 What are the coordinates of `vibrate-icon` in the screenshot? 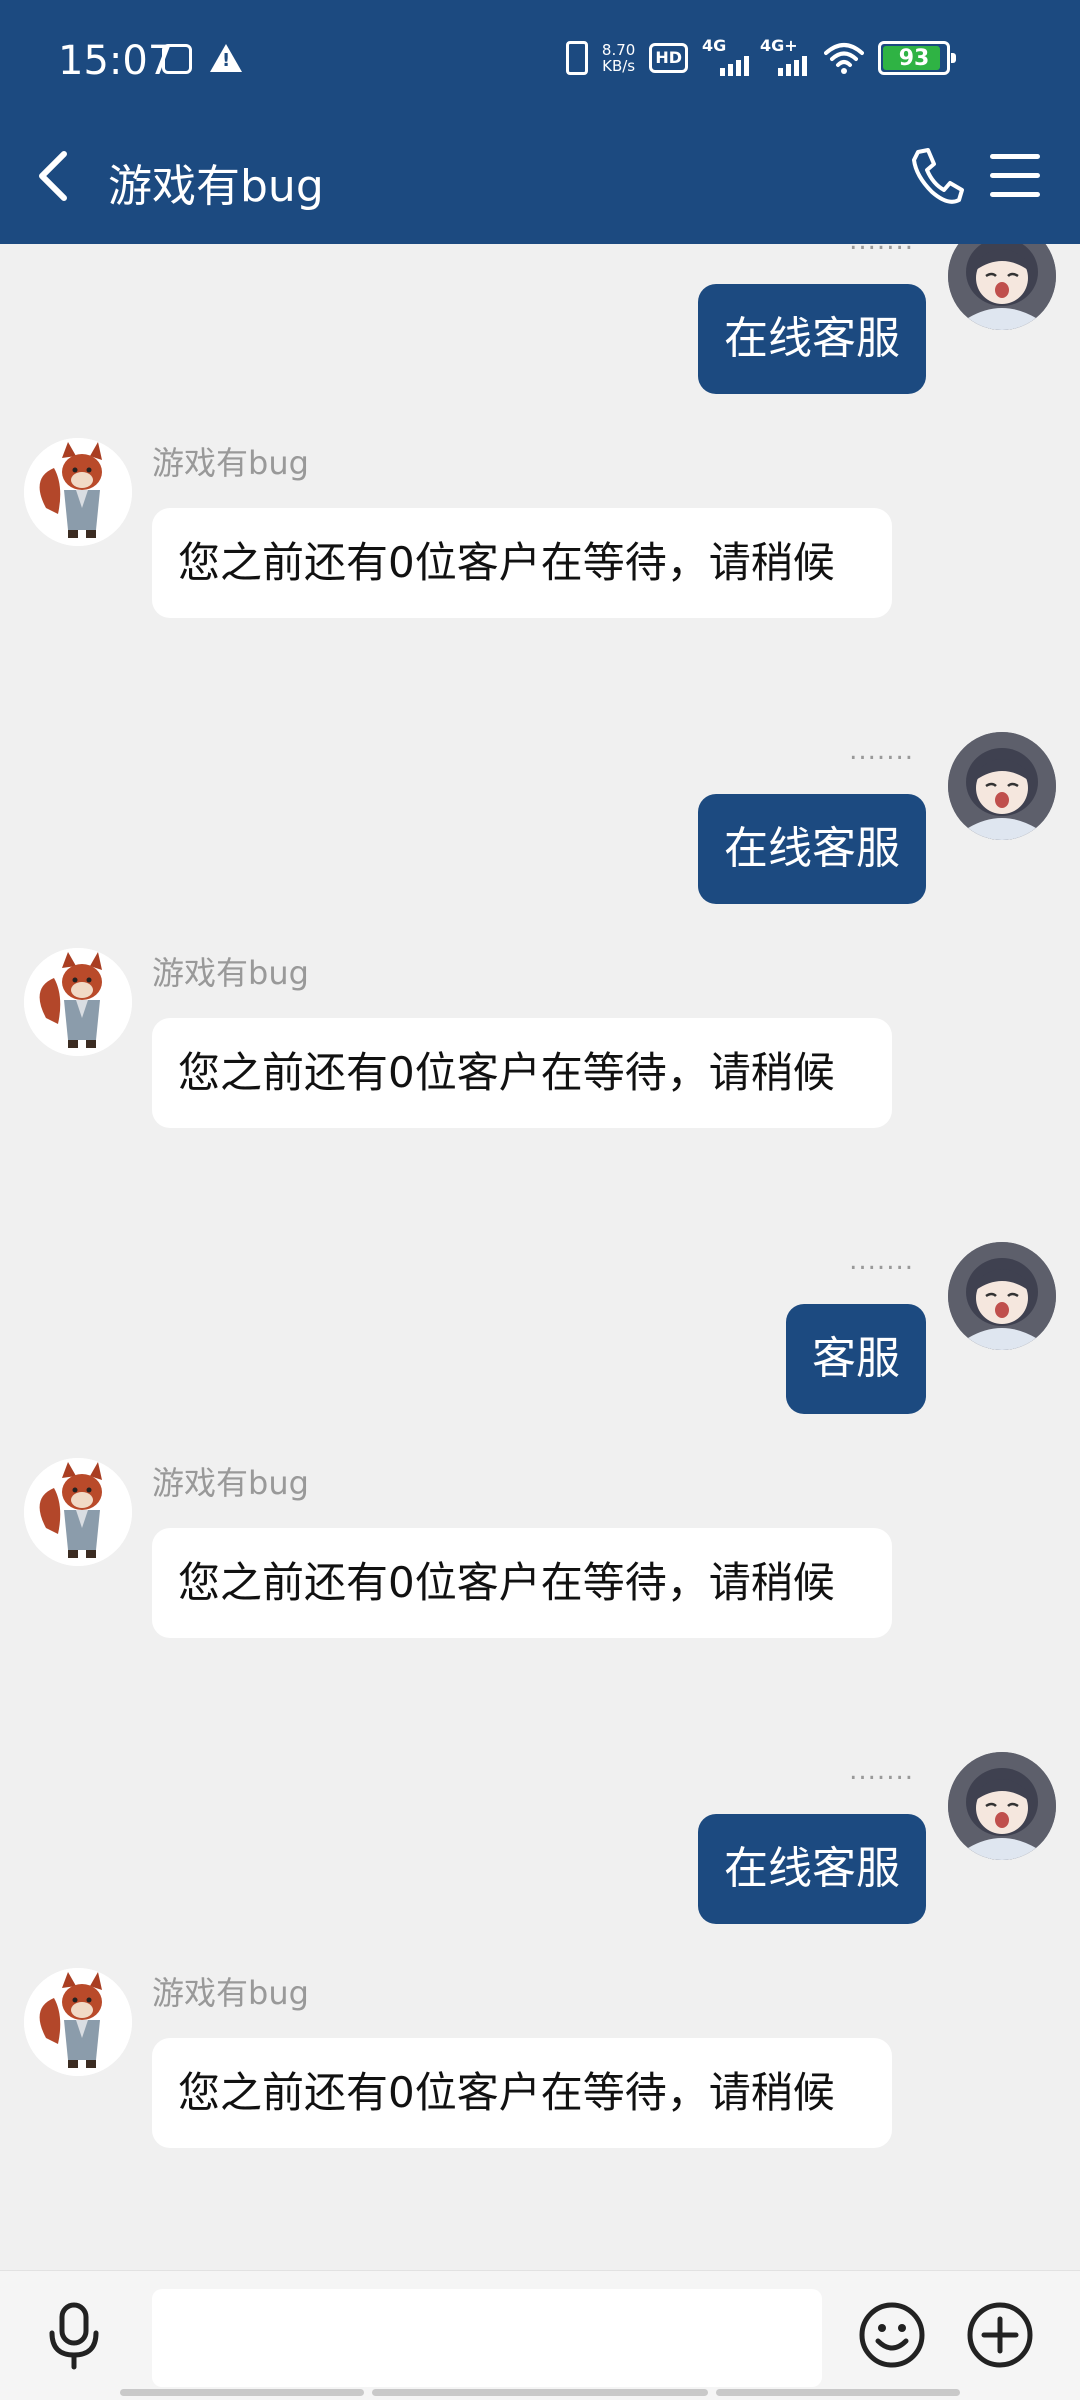 It's located at (576, 58).